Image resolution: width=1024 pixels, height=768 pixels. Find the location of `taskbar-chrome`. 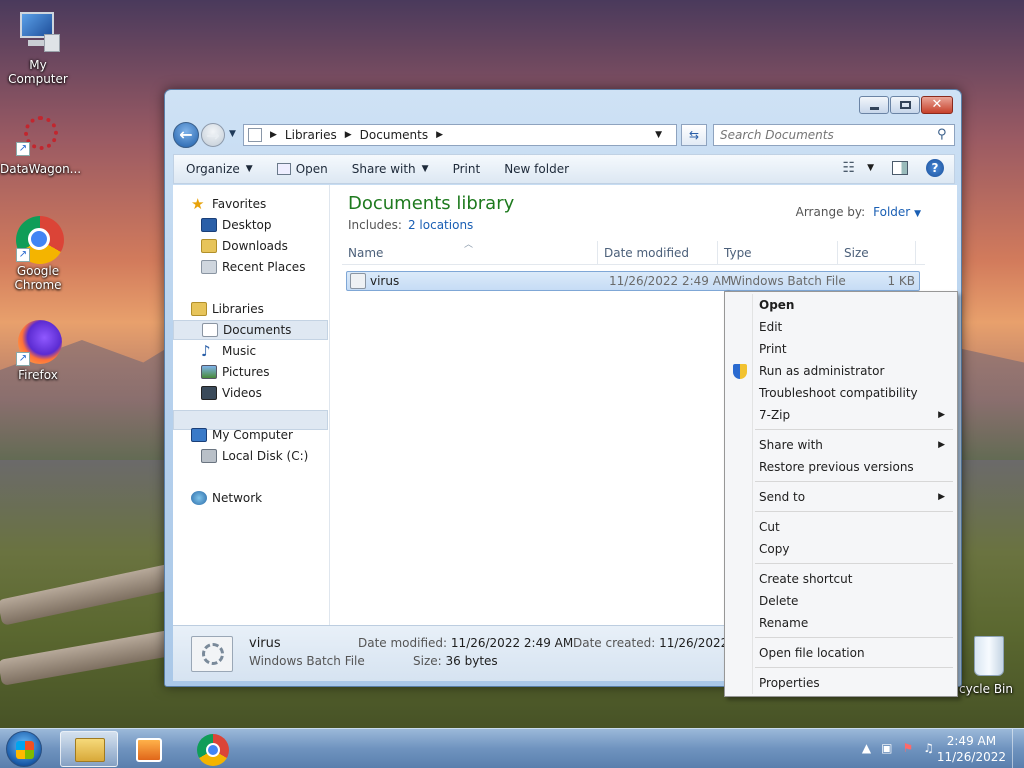

taskbar-chrome is located at coordinates (213, 749).